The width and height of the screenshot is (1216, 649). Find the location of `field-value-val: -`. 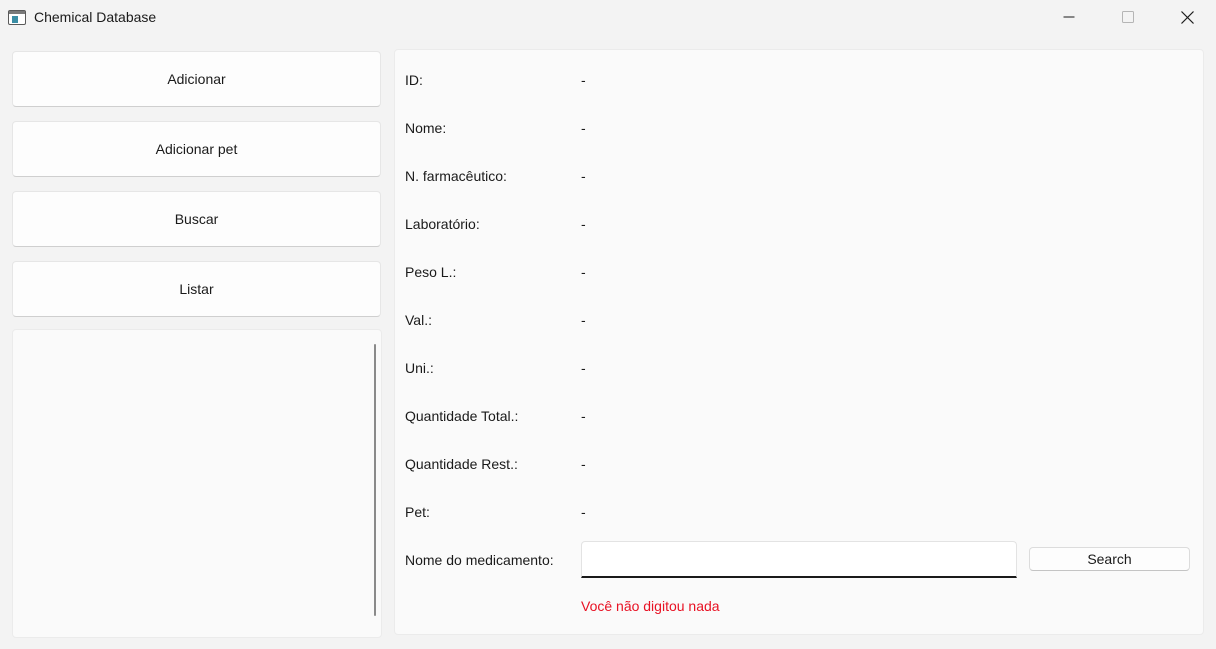

field-value-val: - is located at coordinates (583, 320).